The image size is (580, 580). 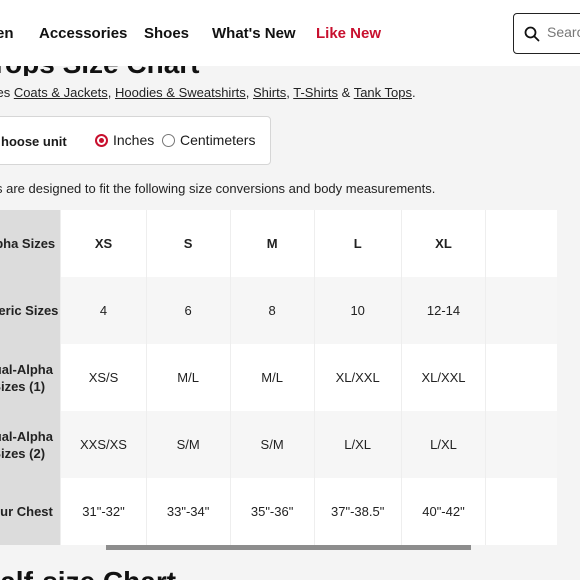 What do you see at coordinates (217, 140) in the screenshot?
I see `radio-centimeters-label: Centimeters` at bounding box center [217, 140].